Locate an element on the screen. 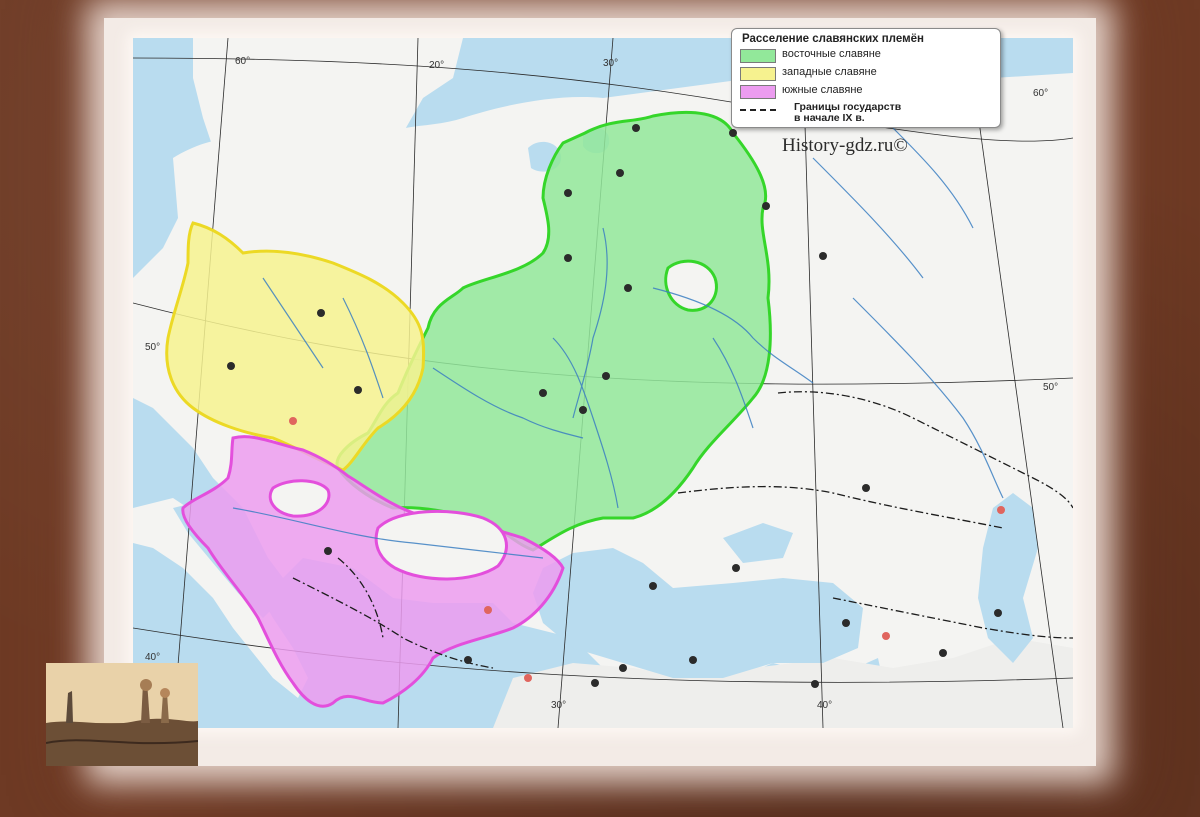  legend-label-south: южные славяне is located at coordinates (822, 90).